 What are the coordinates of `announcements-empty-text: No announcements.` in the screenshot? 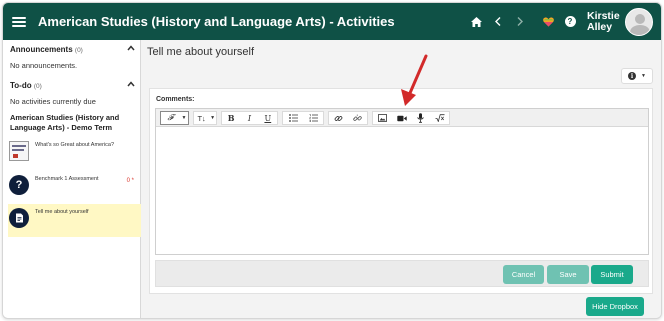 It's located at (44, 65).